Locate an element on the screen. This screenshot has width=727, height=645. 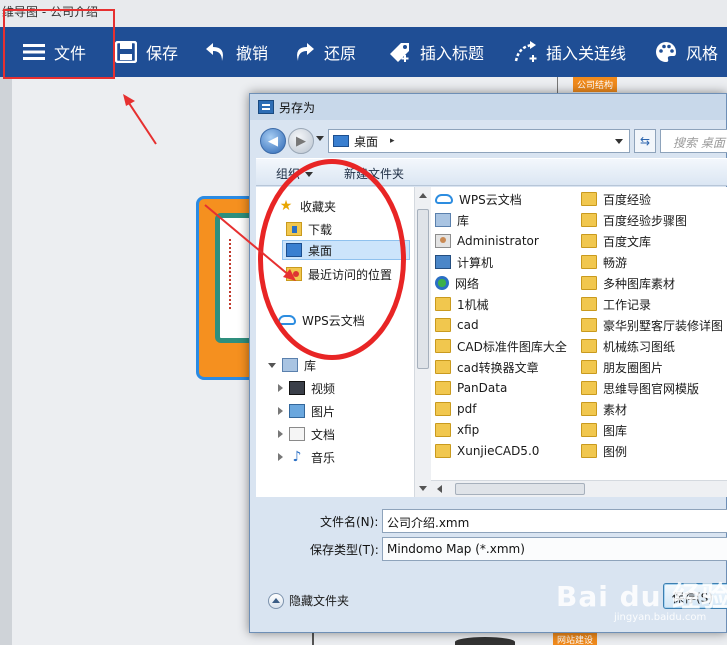
list-item: PanData is located at coordinates (471, 388).